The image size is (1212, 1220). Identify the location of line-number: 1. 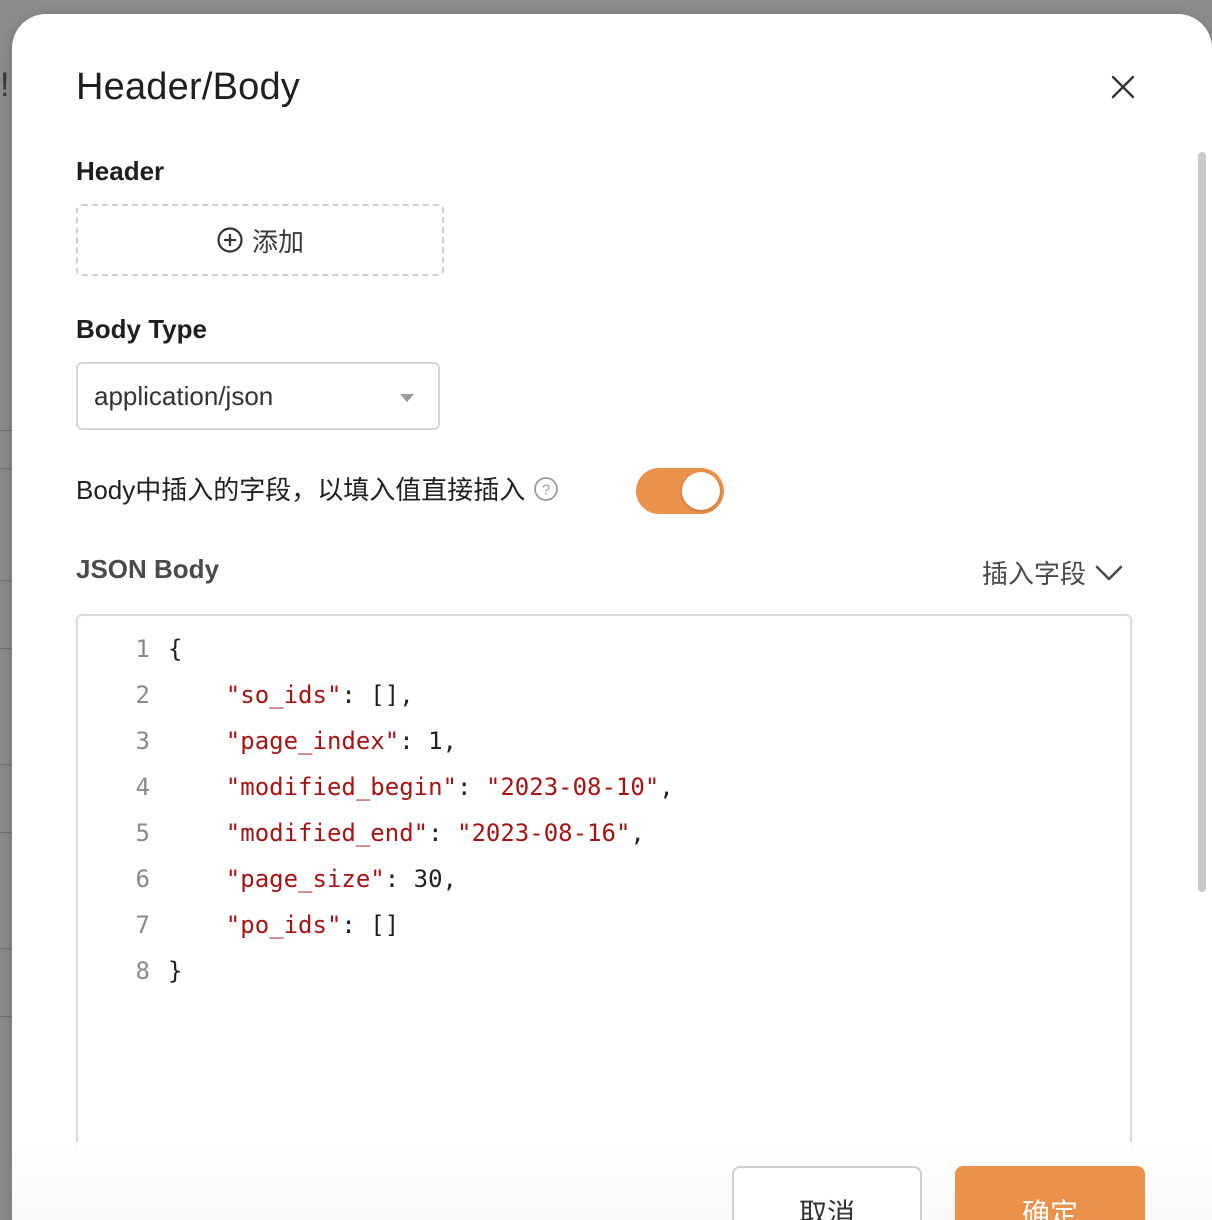
(142, 649).